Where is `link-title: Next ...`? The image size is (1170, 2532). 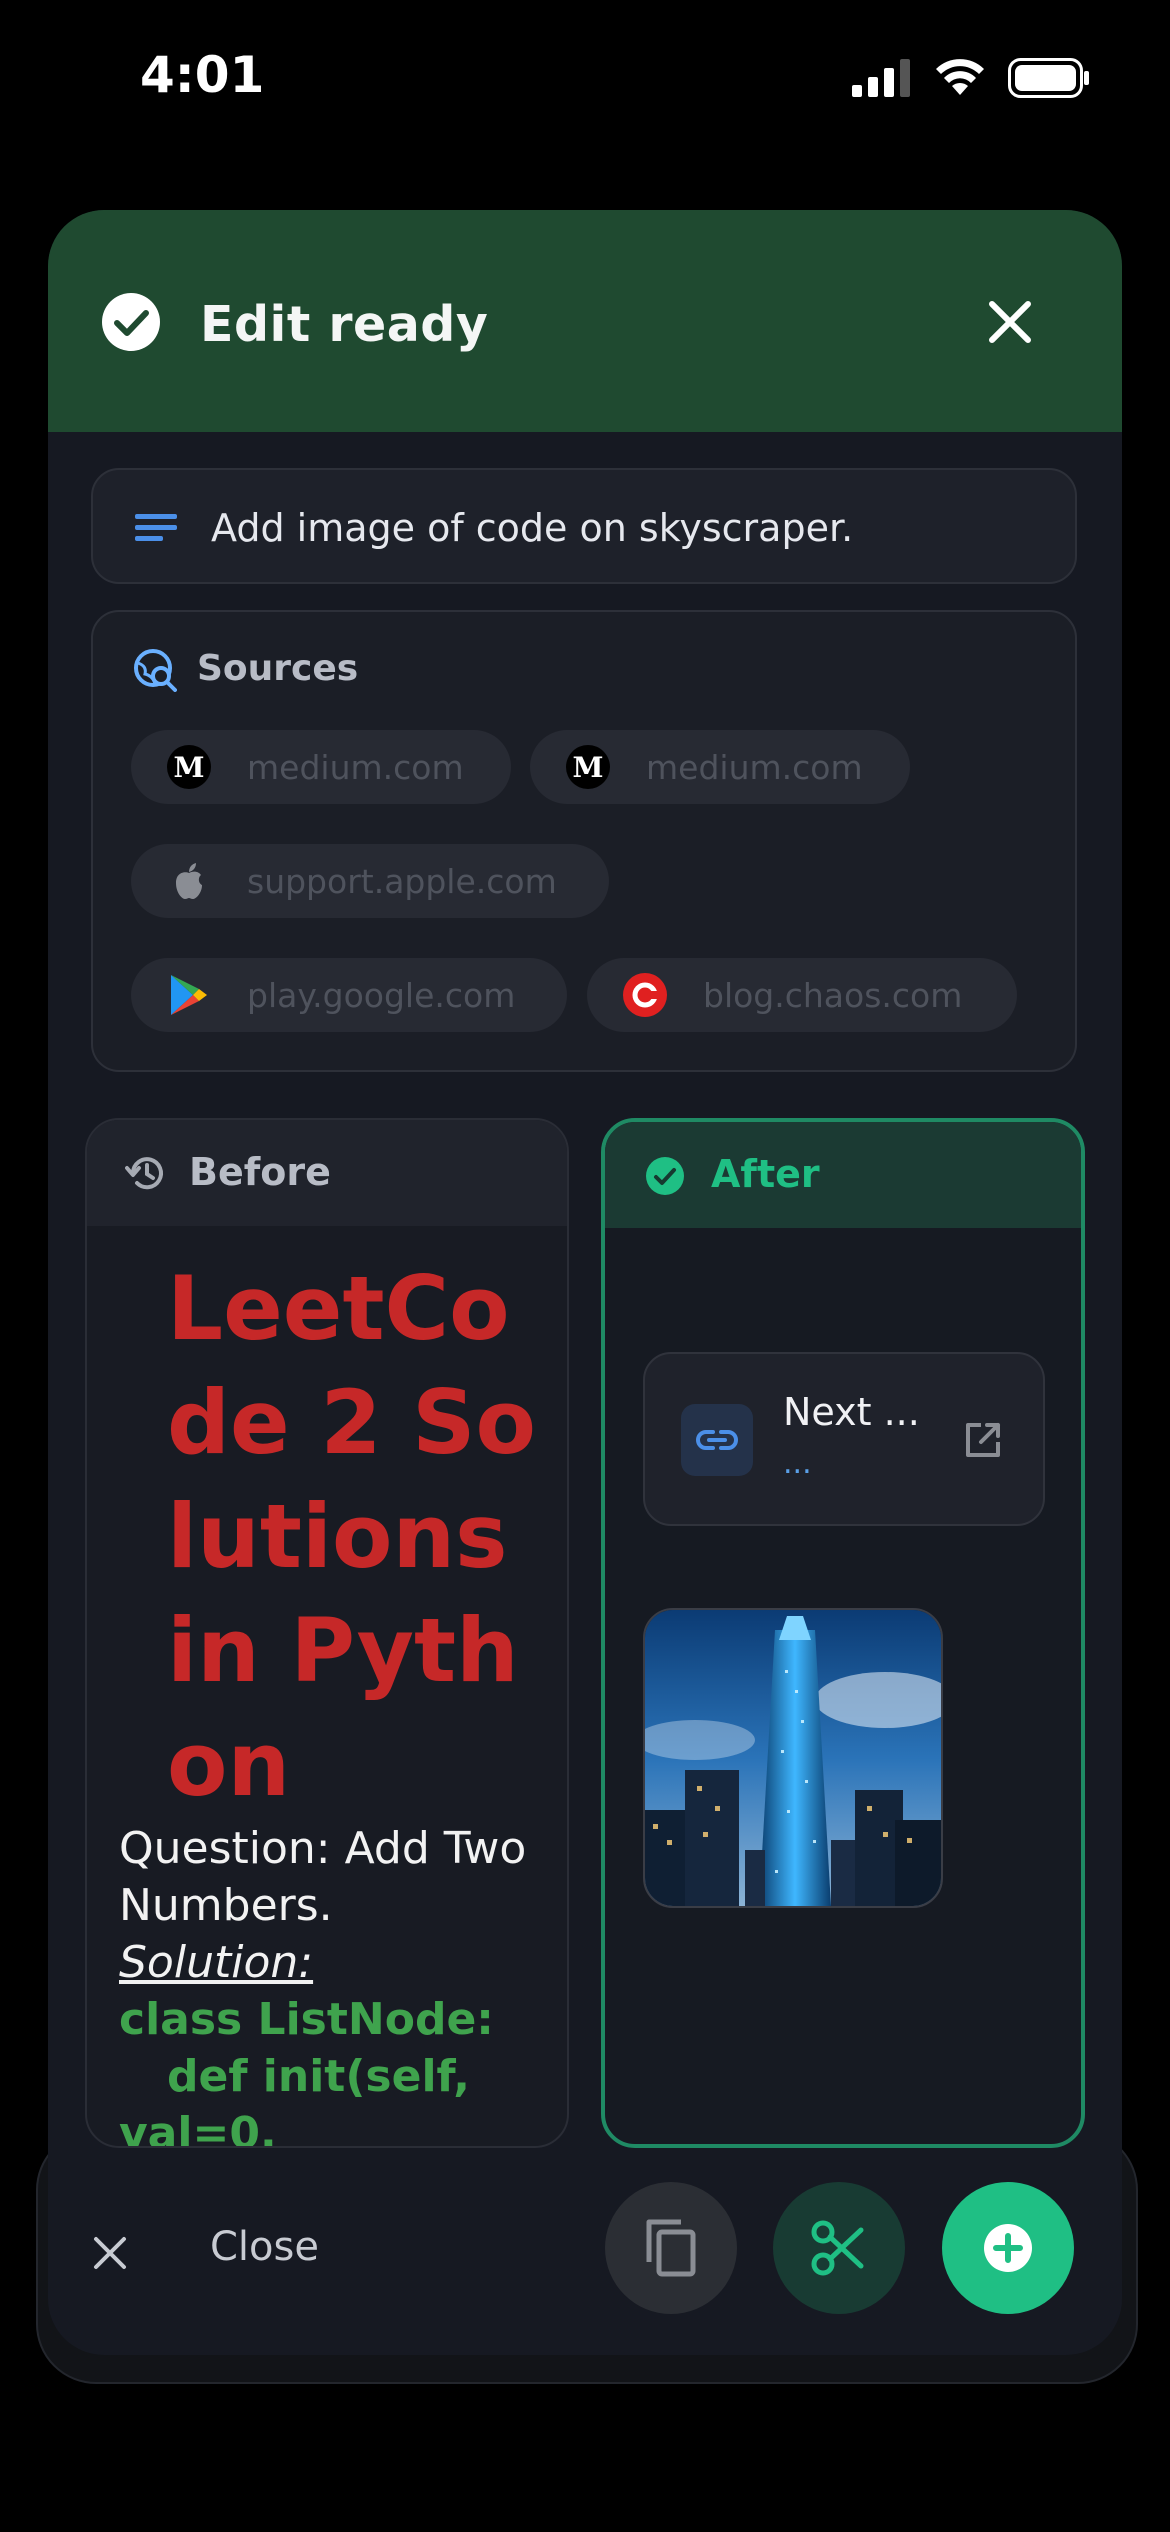
link-title: Next ... is located at coordinates (851, 1412).